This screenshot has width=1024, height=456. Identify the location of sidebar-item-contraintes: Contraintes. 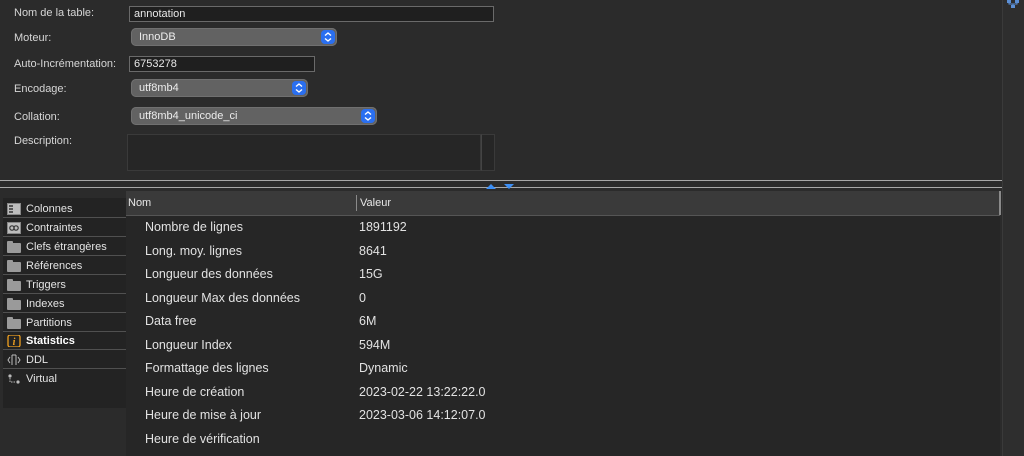
(64, 228).